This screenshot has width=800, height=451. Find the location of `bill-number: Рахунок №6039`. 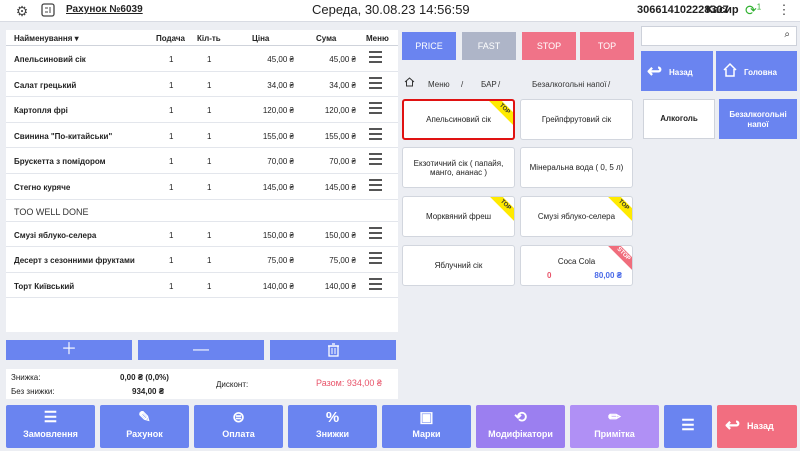

bill-number: Рахунок №6039 is located at coordinates (104, 9).